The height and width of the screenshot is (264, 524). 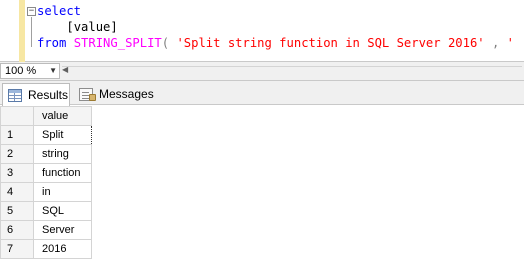 What do you see at coordinates (117, 43) in the screenshot?
I see `function-name: STRING_SPLIT` at bounding box center [117, 43].